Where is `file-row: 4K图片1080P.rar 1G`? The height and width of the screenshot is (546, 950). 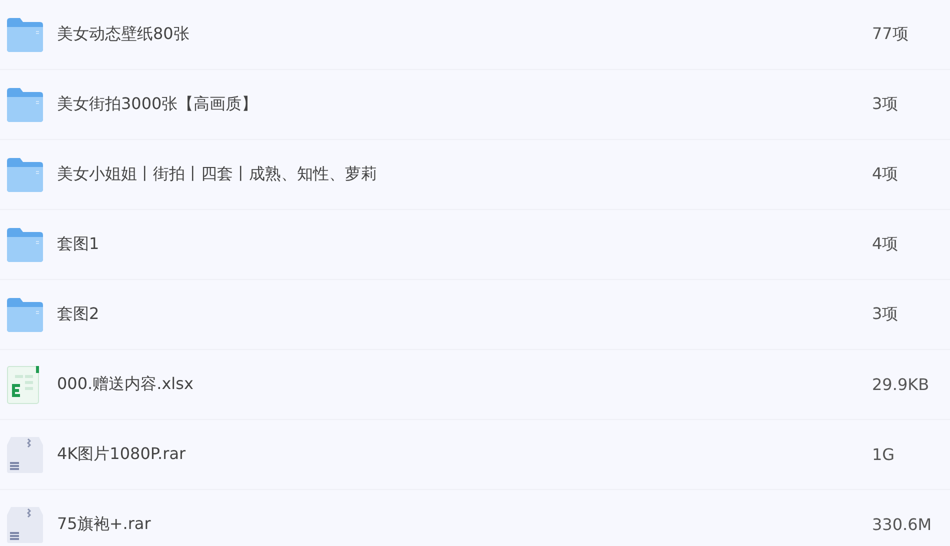 file-row: 4K图片1080P.rar 1G is located at coordinates (475, 455).